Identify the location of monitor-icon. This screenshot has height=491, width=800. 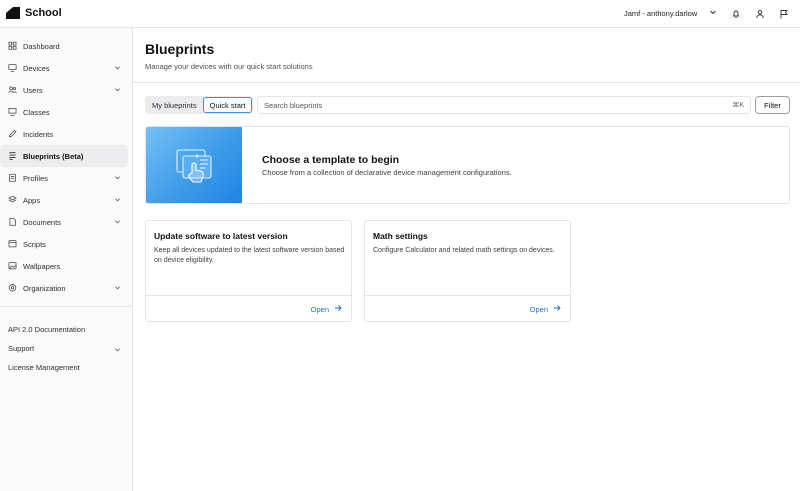
(12, 68).